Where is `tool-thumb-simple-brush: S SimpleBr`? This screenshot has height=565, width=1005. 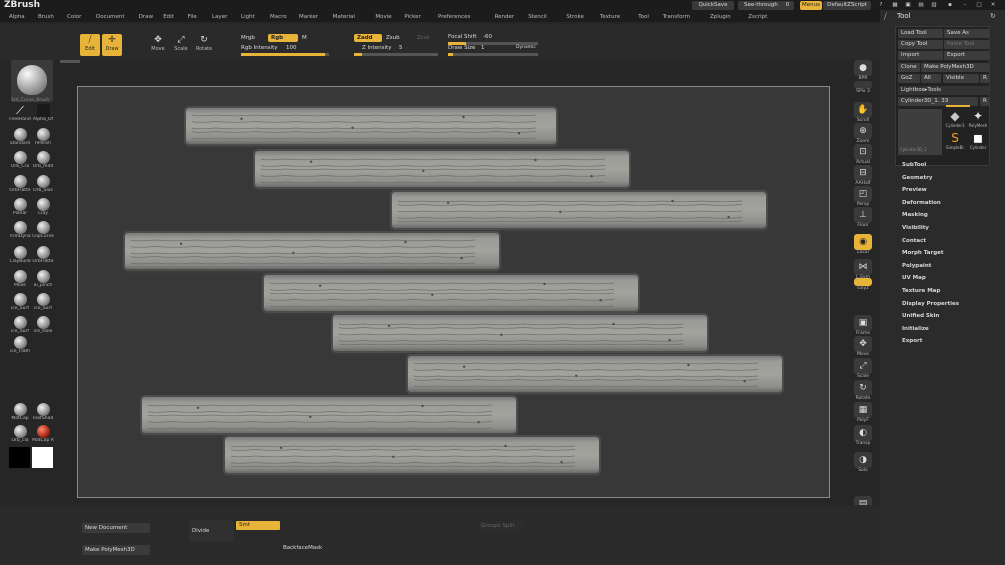 tool-thumb-simple-brush: S SimpleBr is located at coordinates (955, 141).